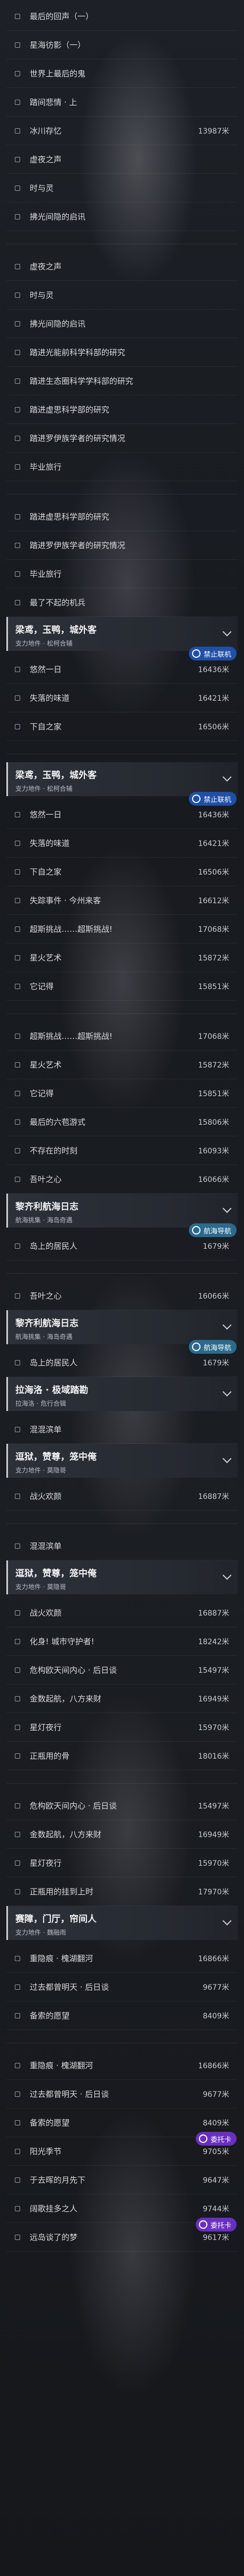  What do you see at coordinates (122, 381) in the screenshot?
I see `quest-row: 踏进生态圈科学学科部的研究` at bounding box center [122, 381].